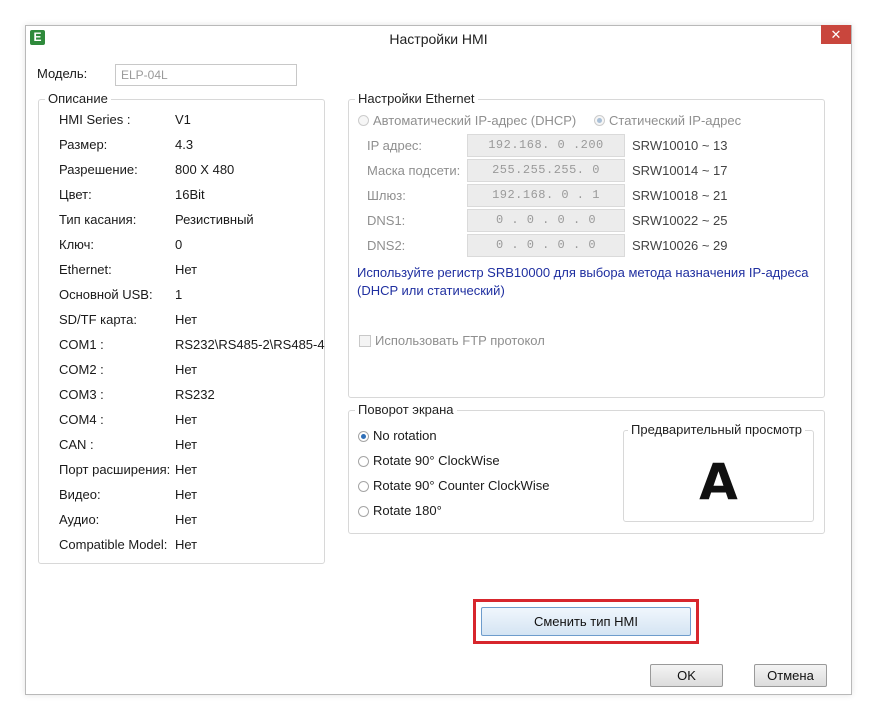 The image size is (876, 720). Describe the element at coordinates (83, 144) in the screenshot. I see `description-label: Размер:` at that location.